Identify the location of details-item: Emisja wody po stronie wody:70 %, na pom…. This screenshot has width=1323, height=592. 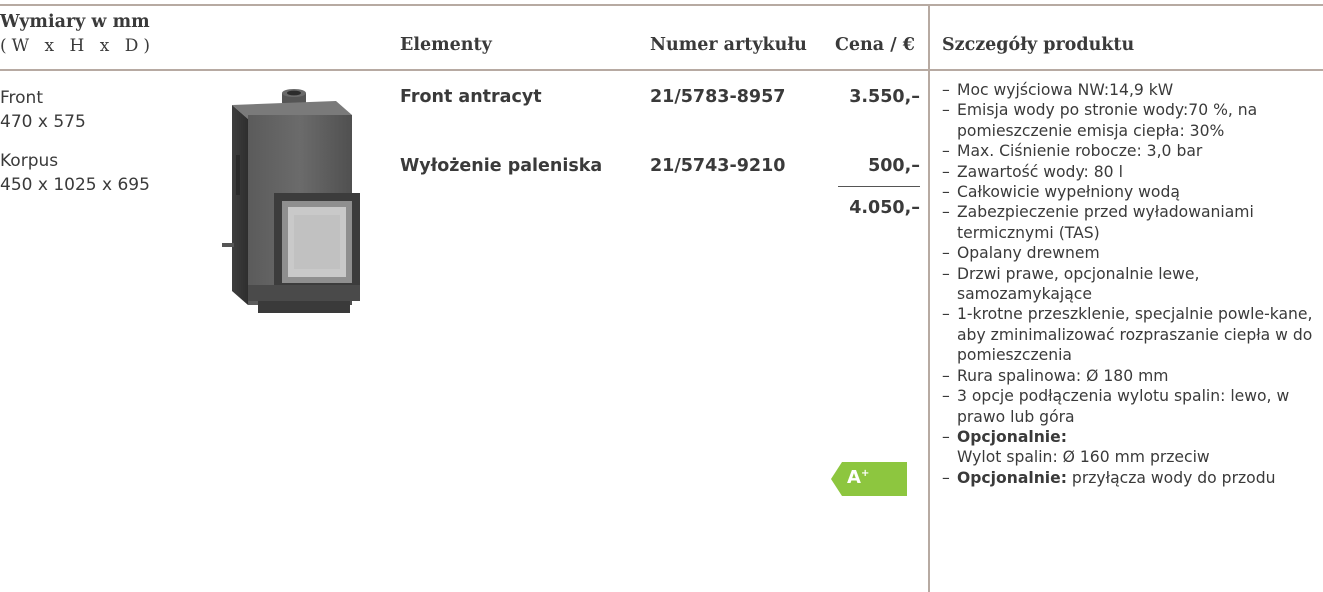
(1129, 120).